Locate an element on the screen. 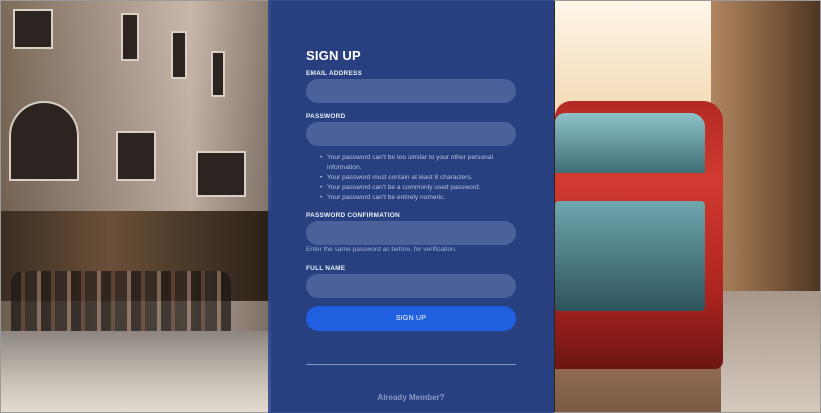  divider is located at coordinates (411, 364).